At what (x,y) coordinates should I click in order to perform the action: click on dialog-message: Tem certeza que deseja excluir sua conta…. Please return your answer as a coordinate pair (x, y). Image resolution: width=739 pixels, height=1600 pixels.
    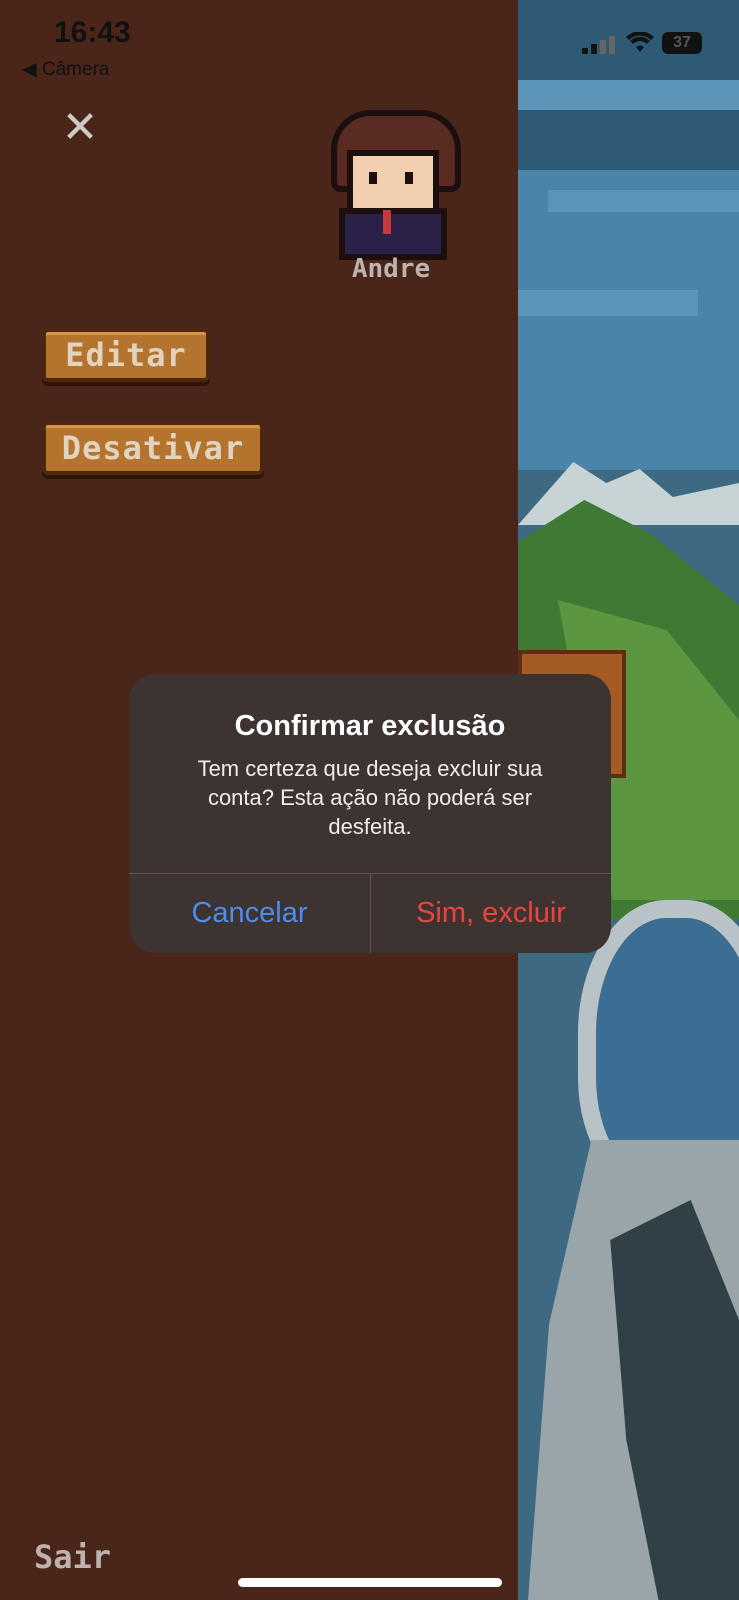
    Looking at the image, I should click on (370, 797).